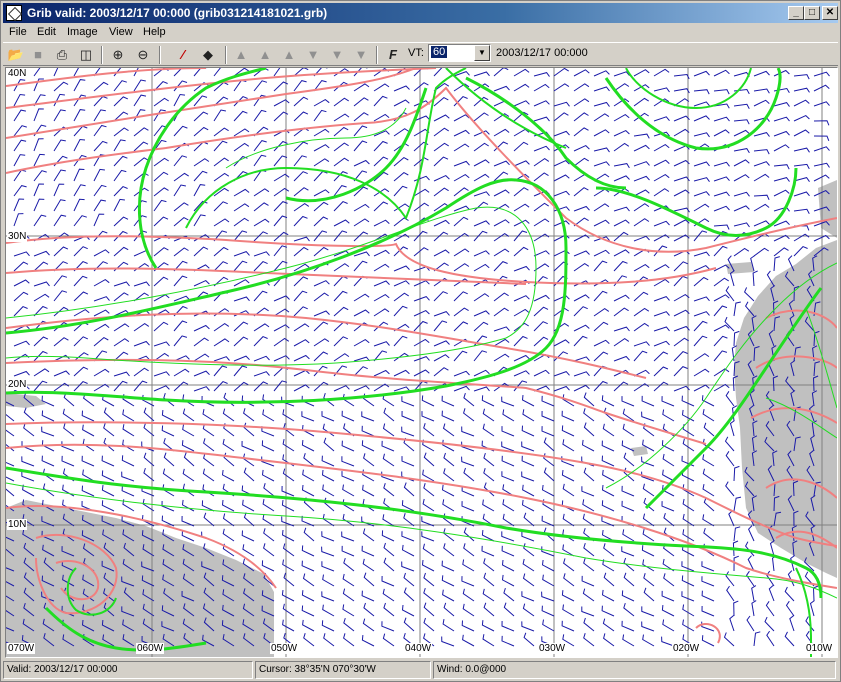 The width and height of the screenshot is (841, 682). Describe the element at coordinates (459, 53) in the screenshot. I see `vt-select: 60 ▼` at that location.